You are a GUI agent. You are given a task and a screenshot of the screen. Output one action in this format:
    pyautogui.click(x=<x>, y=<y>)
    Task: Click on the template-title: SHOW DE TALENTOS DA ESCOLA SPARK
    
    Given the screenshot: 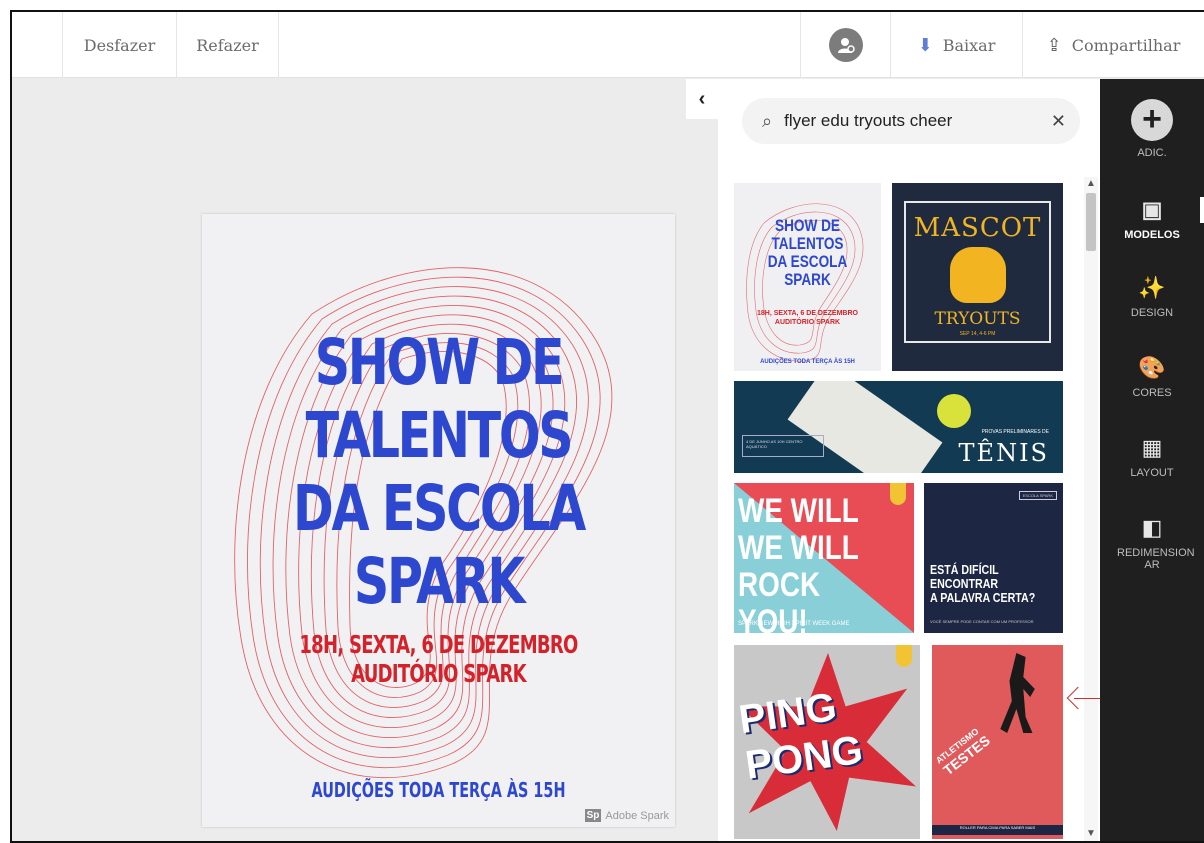 What is the action you would take?
    pyautogui.click(x=808, y=253)
    